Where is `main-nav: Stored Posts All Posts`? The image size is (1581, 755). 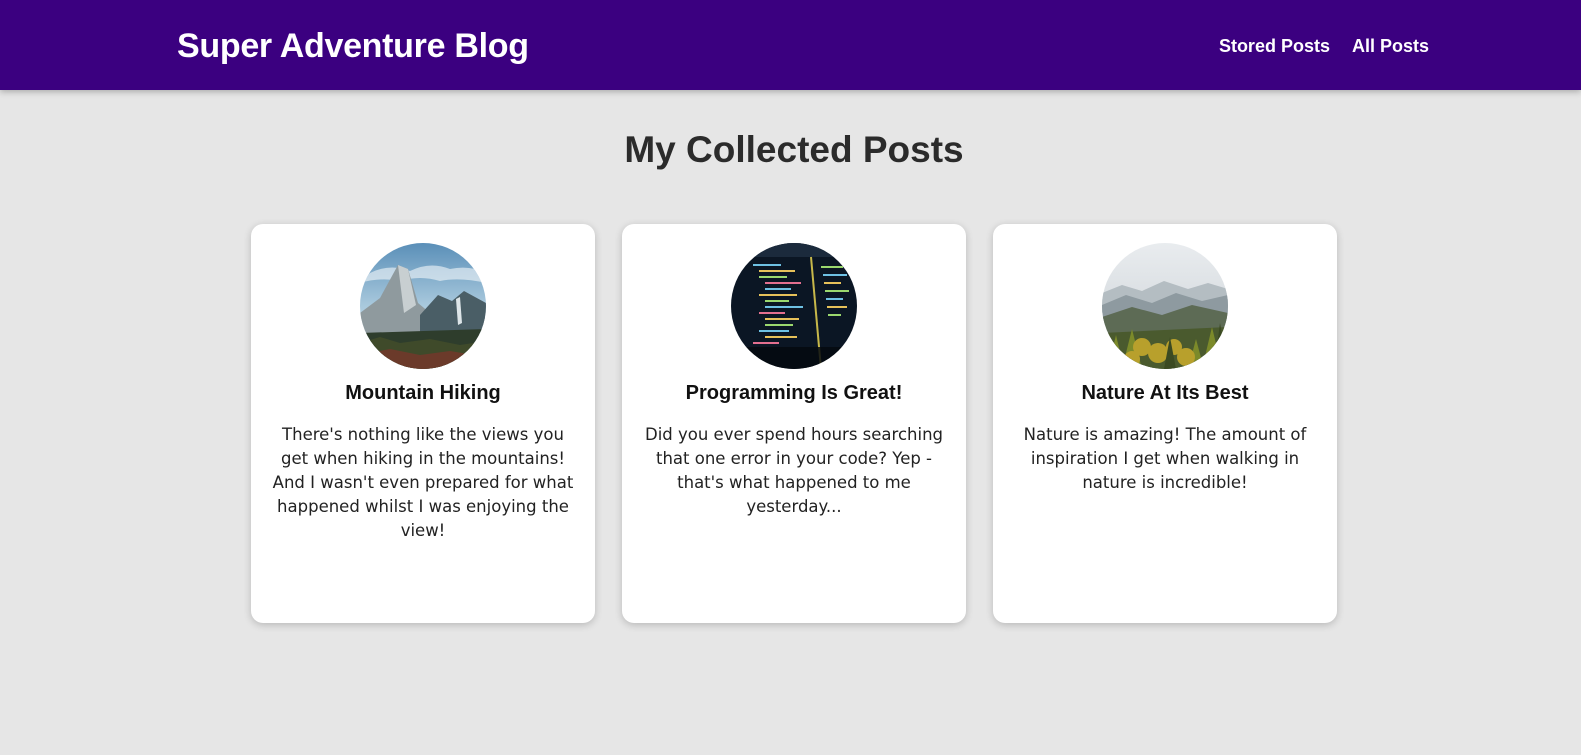
main-nav: Stored Posts All Posts is located at coordinates (1324, 46).